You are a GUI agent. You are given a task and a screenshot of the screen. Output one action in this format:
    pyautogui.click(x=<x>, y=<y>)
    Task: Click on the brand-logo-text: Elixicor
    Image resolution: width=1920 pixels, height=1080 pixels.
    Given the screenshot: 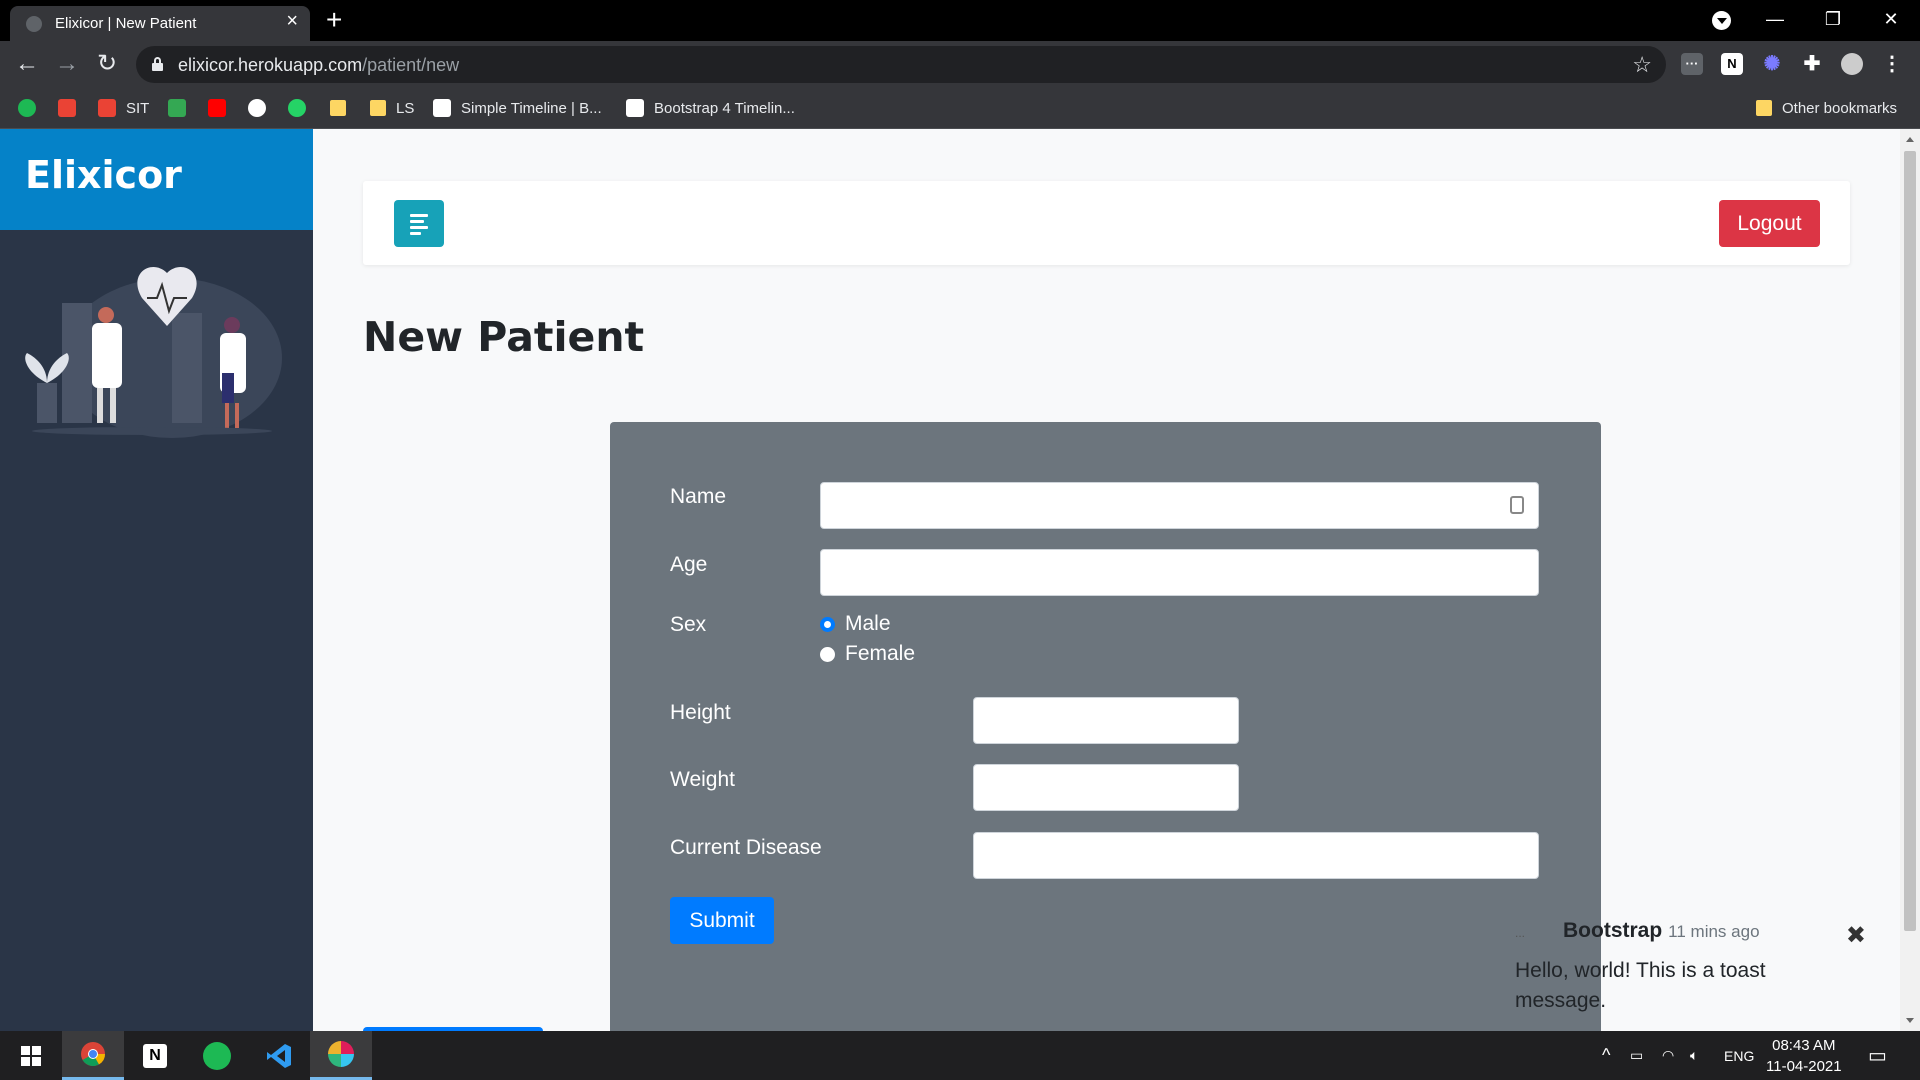 What is the action you would take?
    pyautogui.click(x=156, y=179)
    